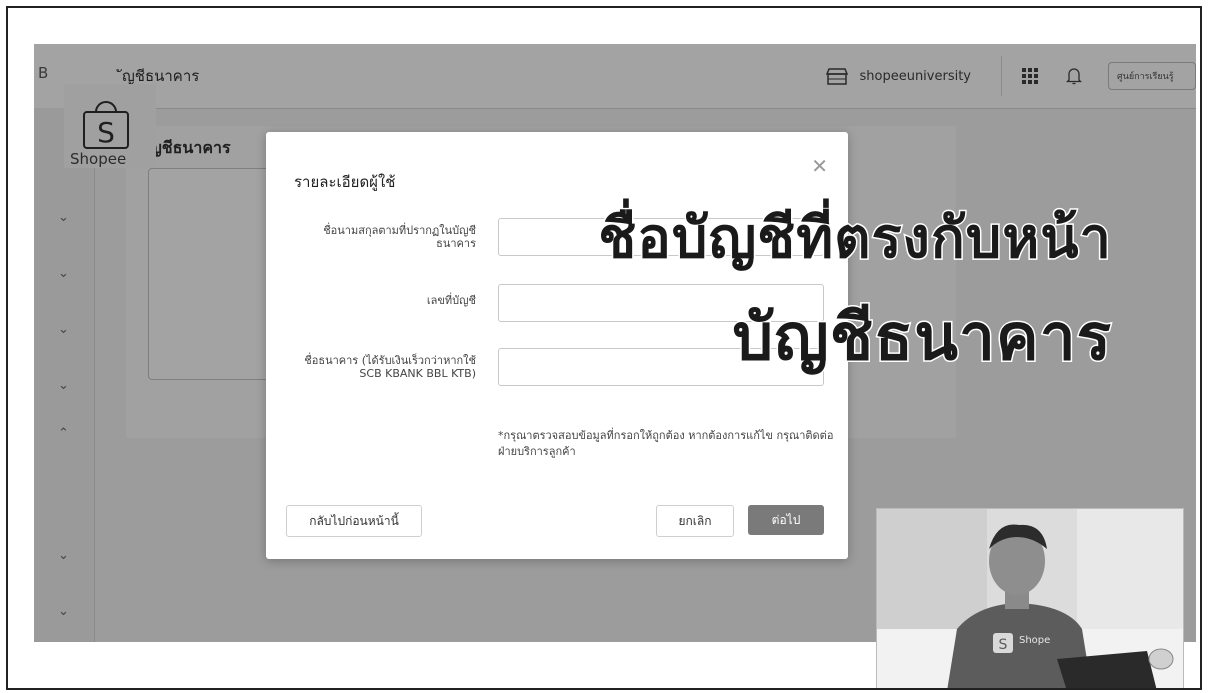 This screenshot has height=693, width=1210. I want to click on account-number-label: เลขที่บัญชี, so click(451, 300).